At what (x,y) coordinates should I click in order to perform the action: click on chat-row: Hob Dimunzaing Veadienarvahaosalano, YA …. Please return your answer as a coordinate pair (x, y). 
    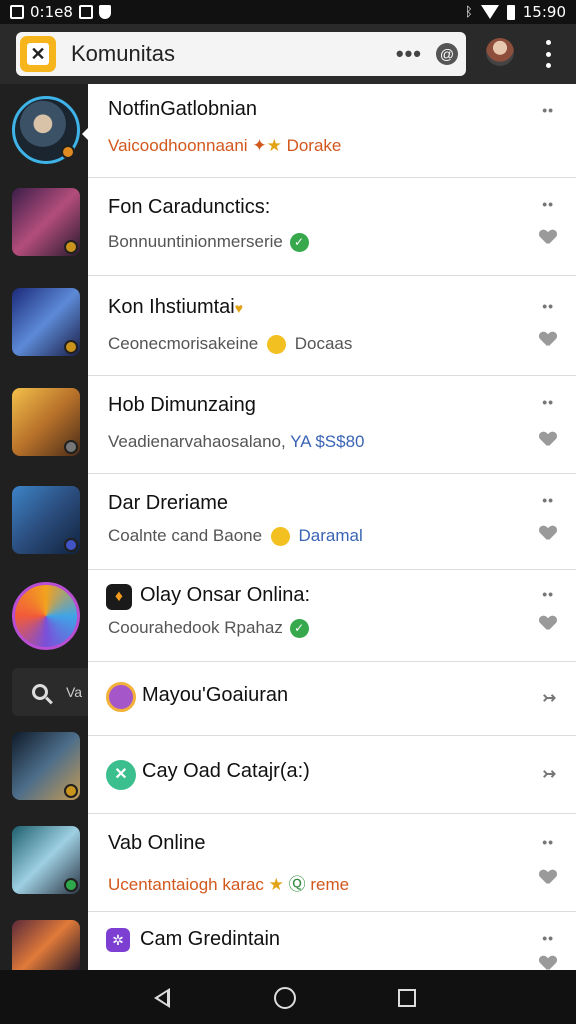
    Looking at the image, I should click on (332, 425).